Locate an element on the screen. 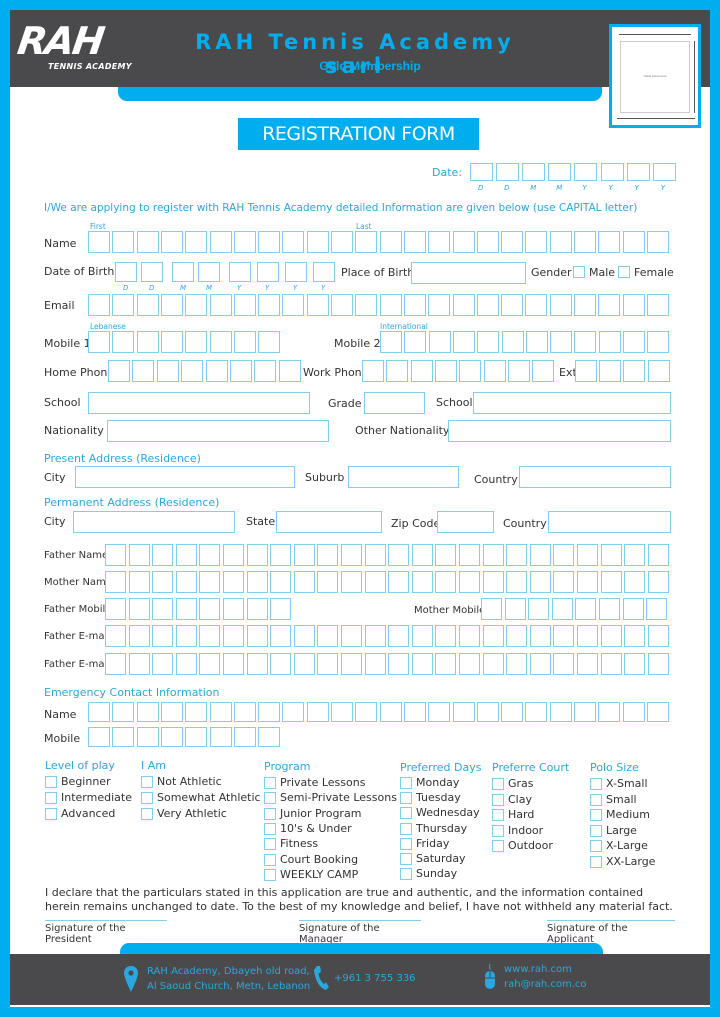 The height and width of the screenshot is (1017, 720). preferred-days-checkbox is located at coordinates (406, 874).